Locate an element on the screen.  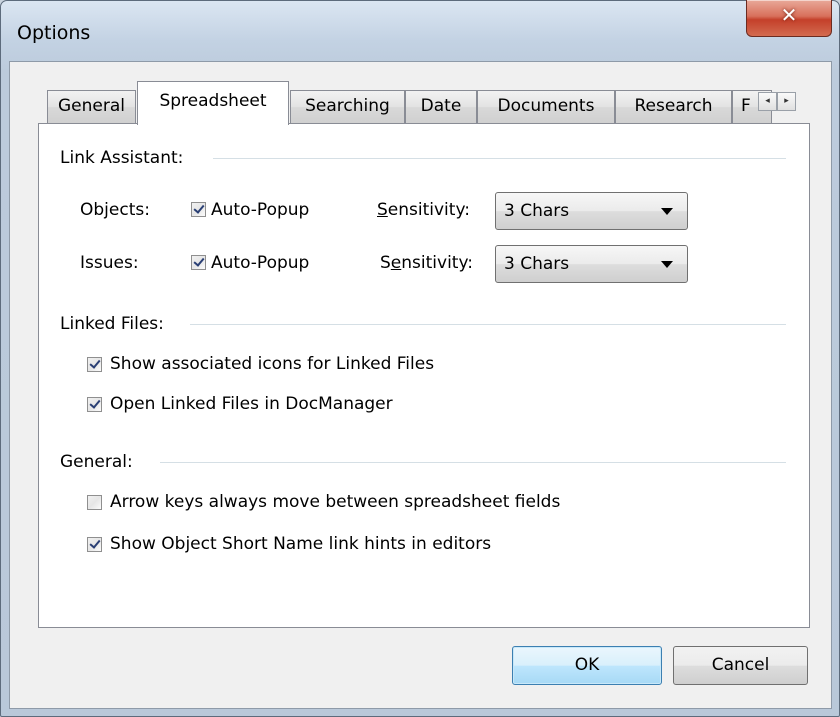
issues-auto-popup-label: Auto-Popup is located at coordinates (260, 263).